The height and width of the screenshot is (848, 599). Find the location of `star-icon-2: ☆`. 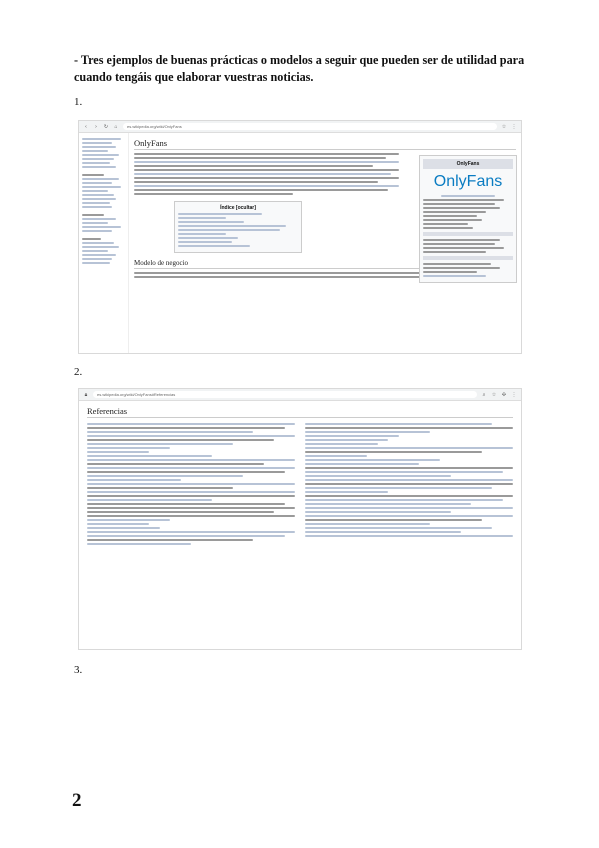

star-icon-2: ☆ is located at coordinates (494, 395).